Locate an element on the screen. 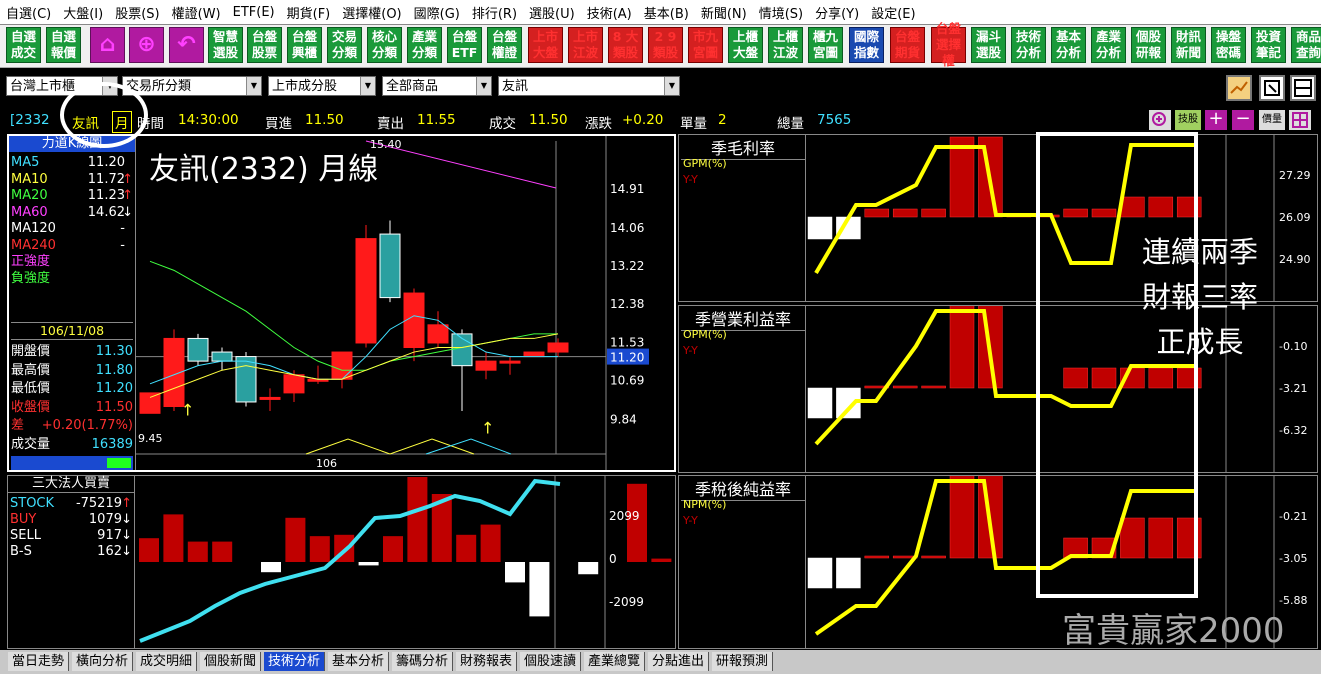 This screenshot has height=674, width=1321. chart-icon is located at coordinates (1239, 88).